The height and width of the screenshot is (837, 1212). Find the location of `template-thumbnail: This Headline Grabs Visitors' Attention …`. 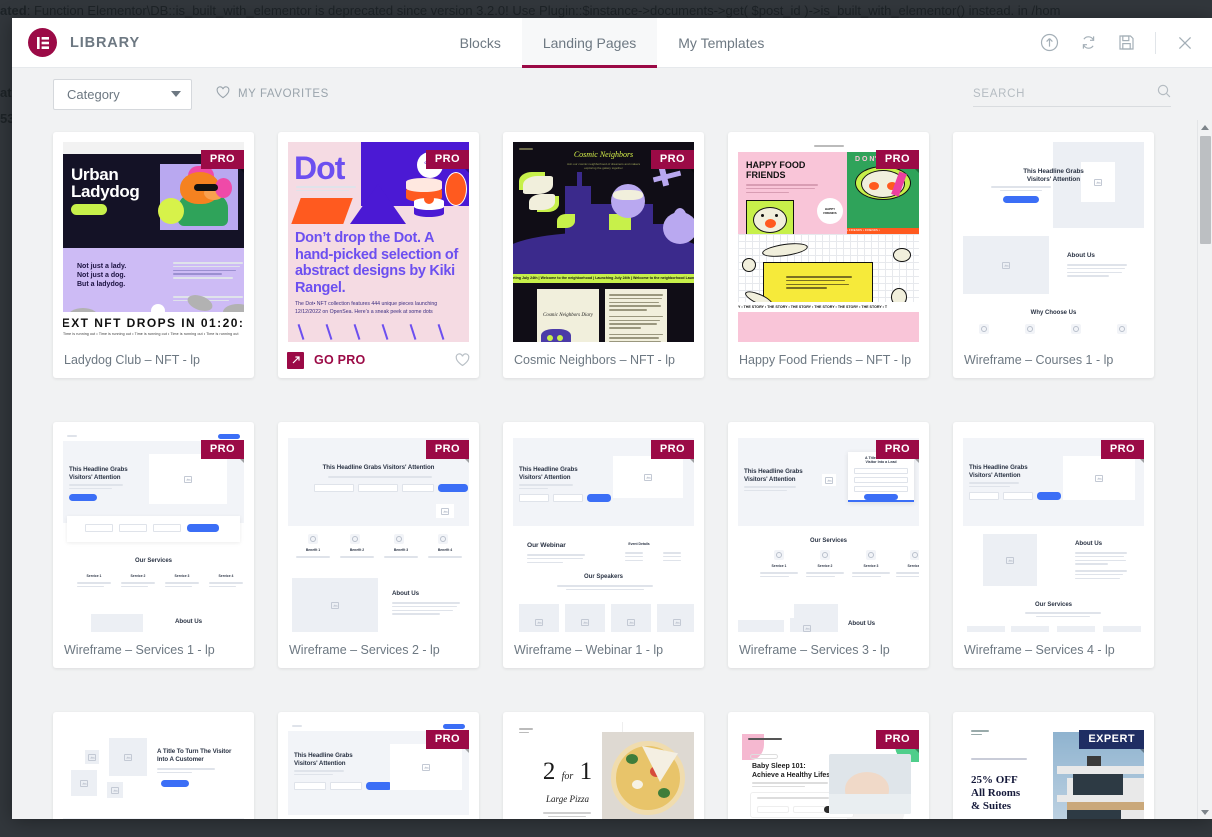

template-thumbnail: This Headline Grabs Visitors' Attention … is located at coordinates (378, 532).